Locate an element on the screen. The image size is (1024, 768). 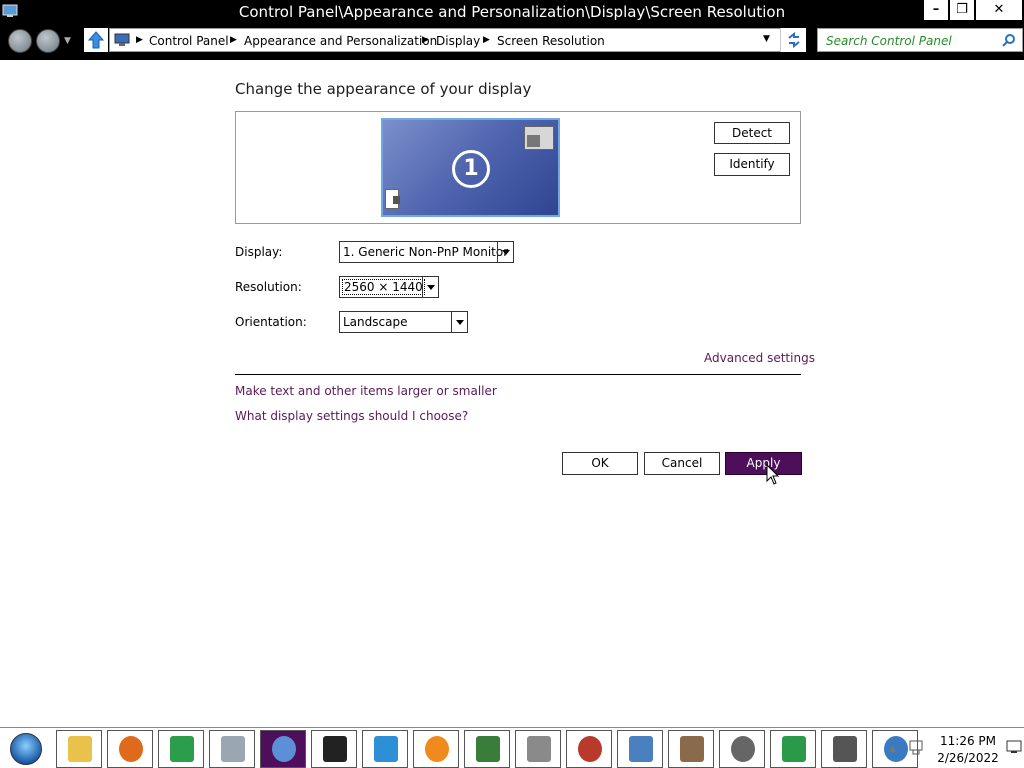
taskbar-control-panel-button is located at coordinates (283, 749).